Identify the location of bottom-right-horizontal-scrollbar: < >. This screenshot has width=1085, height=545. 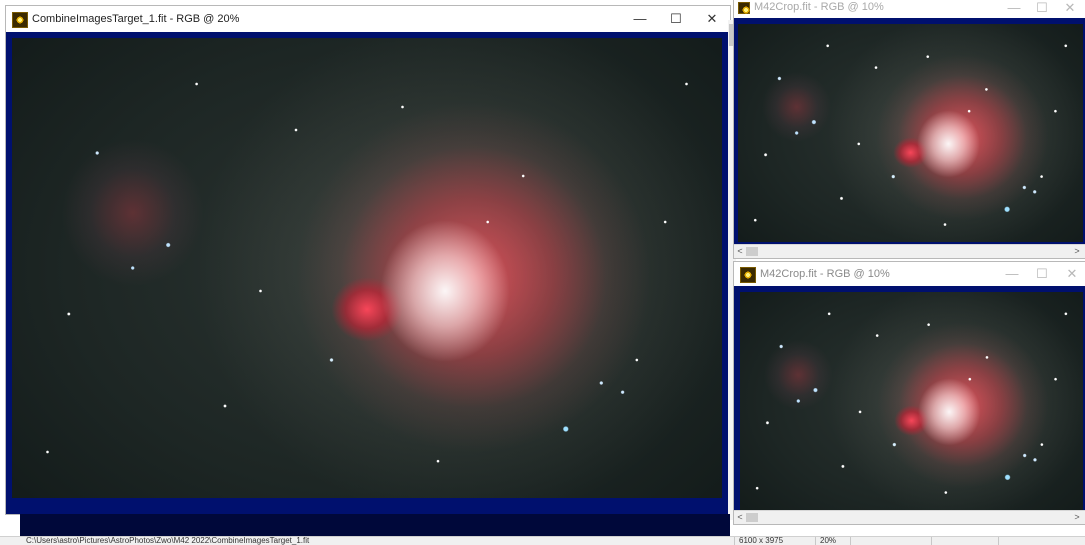
(909, 517).